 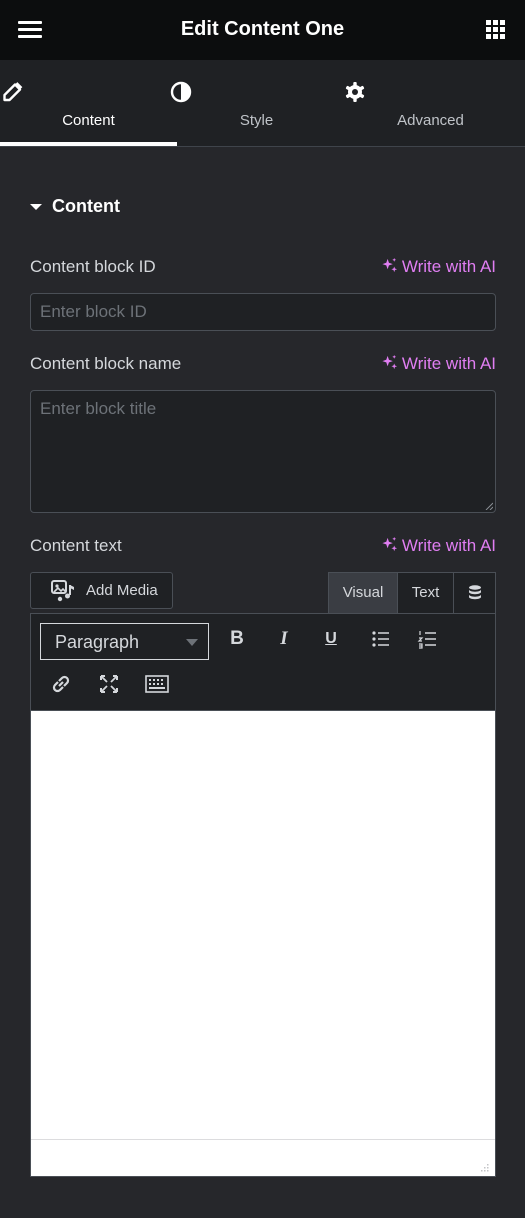 I want to click on tab-visual: Visual, so click(x=363, y=593).